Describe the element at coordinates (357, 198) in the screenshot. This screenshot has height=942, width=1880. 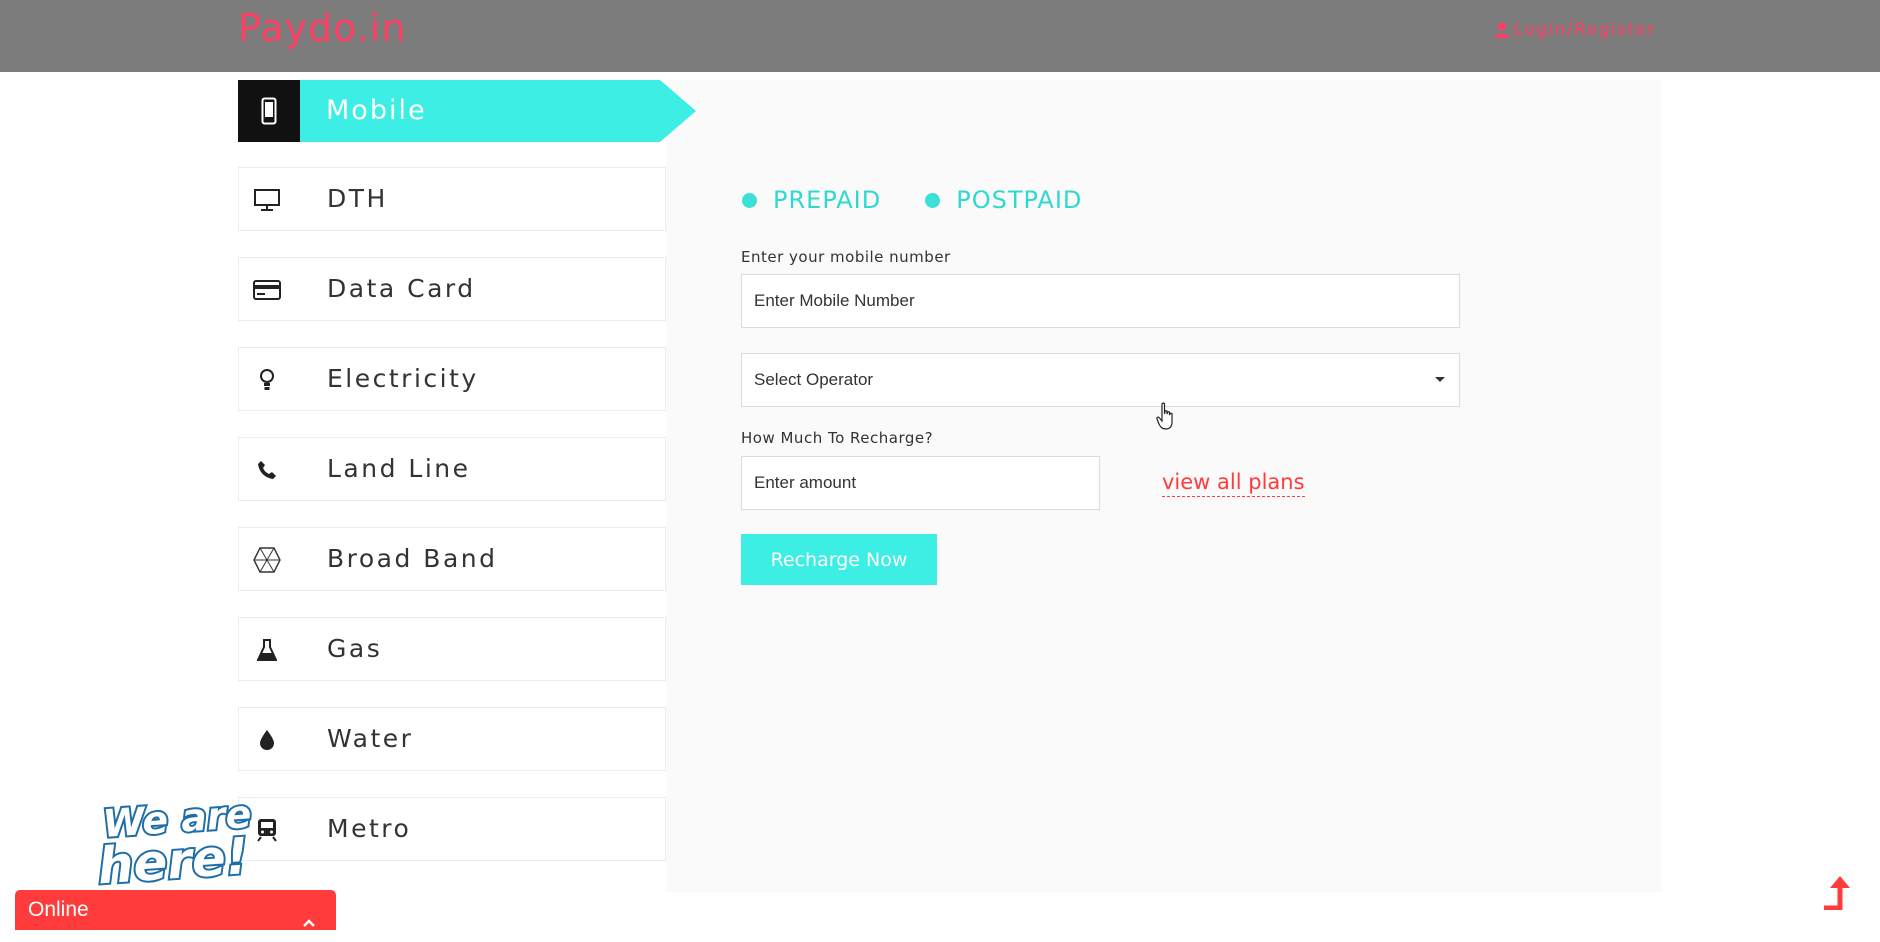
I see `sidebar-item-label: DTH` at that location.